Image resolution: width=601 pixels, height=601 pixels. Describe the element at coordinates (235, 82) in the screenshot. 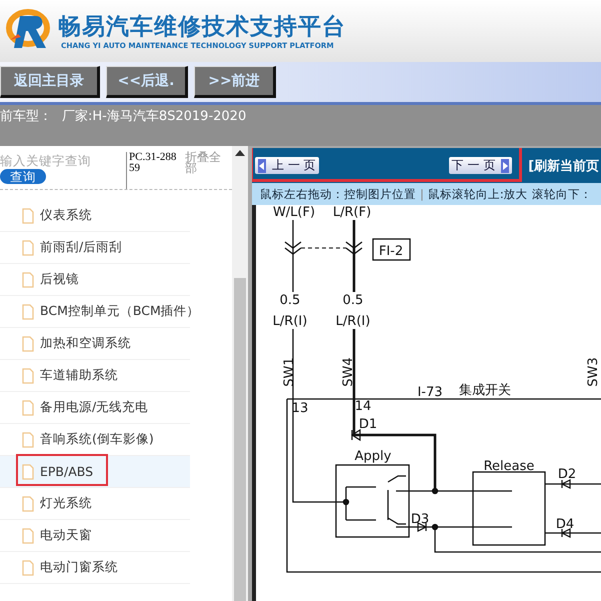

I see `nav-button: >>前进` at that location.